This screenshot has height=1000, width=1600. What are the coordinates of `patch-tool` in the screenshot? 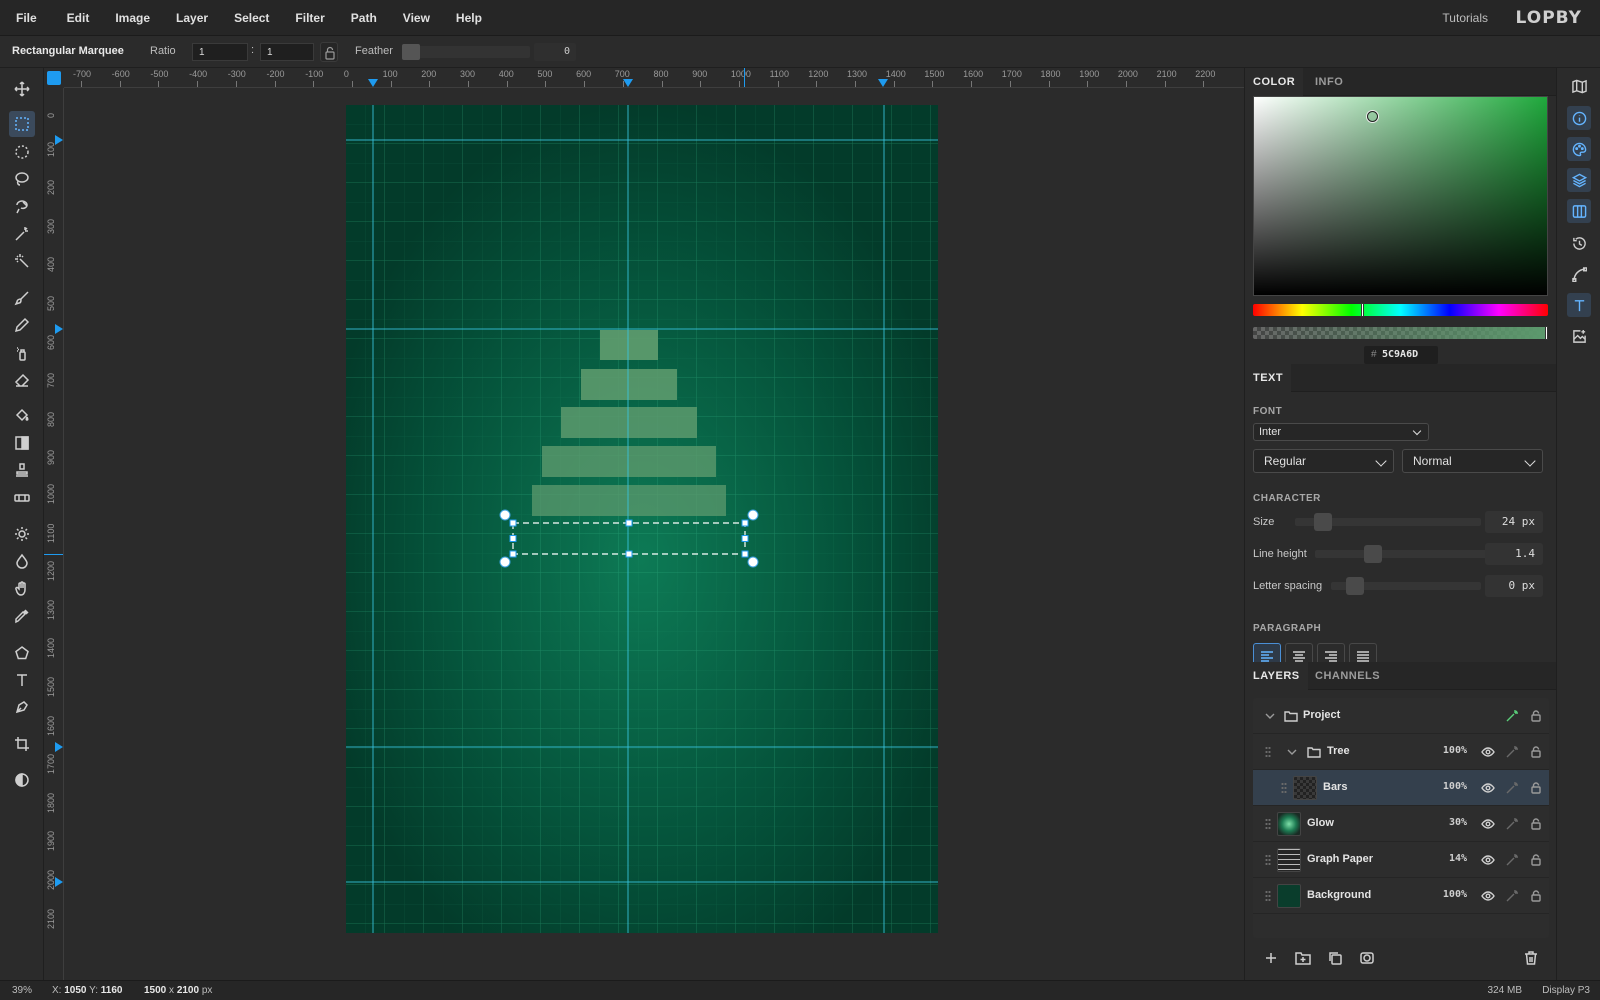 It's located at (22, 498).